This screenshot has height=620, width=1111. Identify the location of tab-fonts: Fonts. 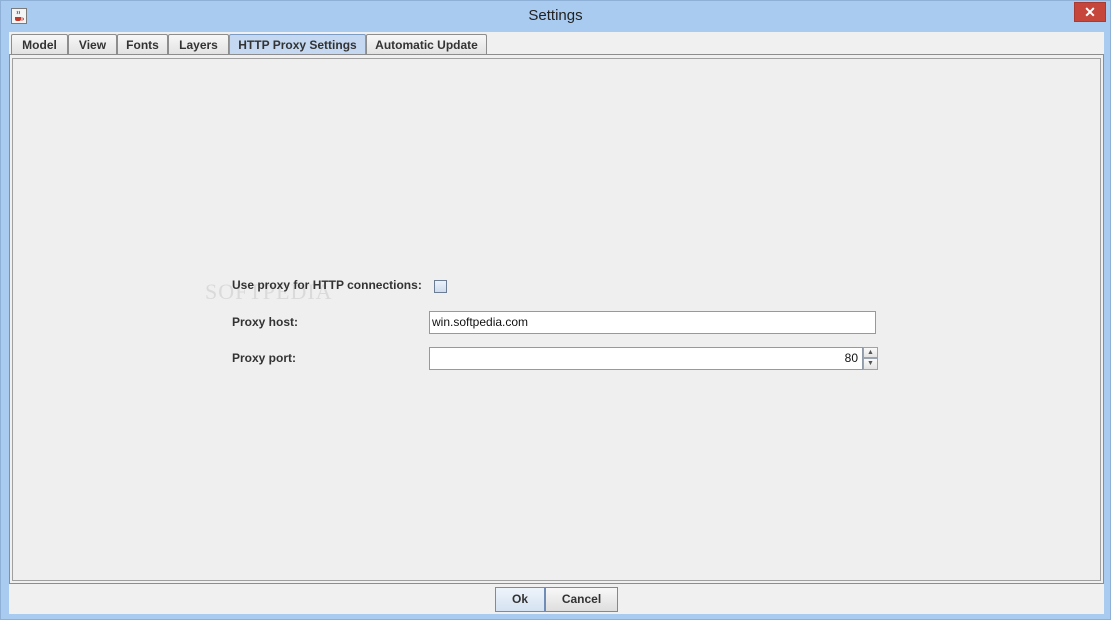
(142, 44).